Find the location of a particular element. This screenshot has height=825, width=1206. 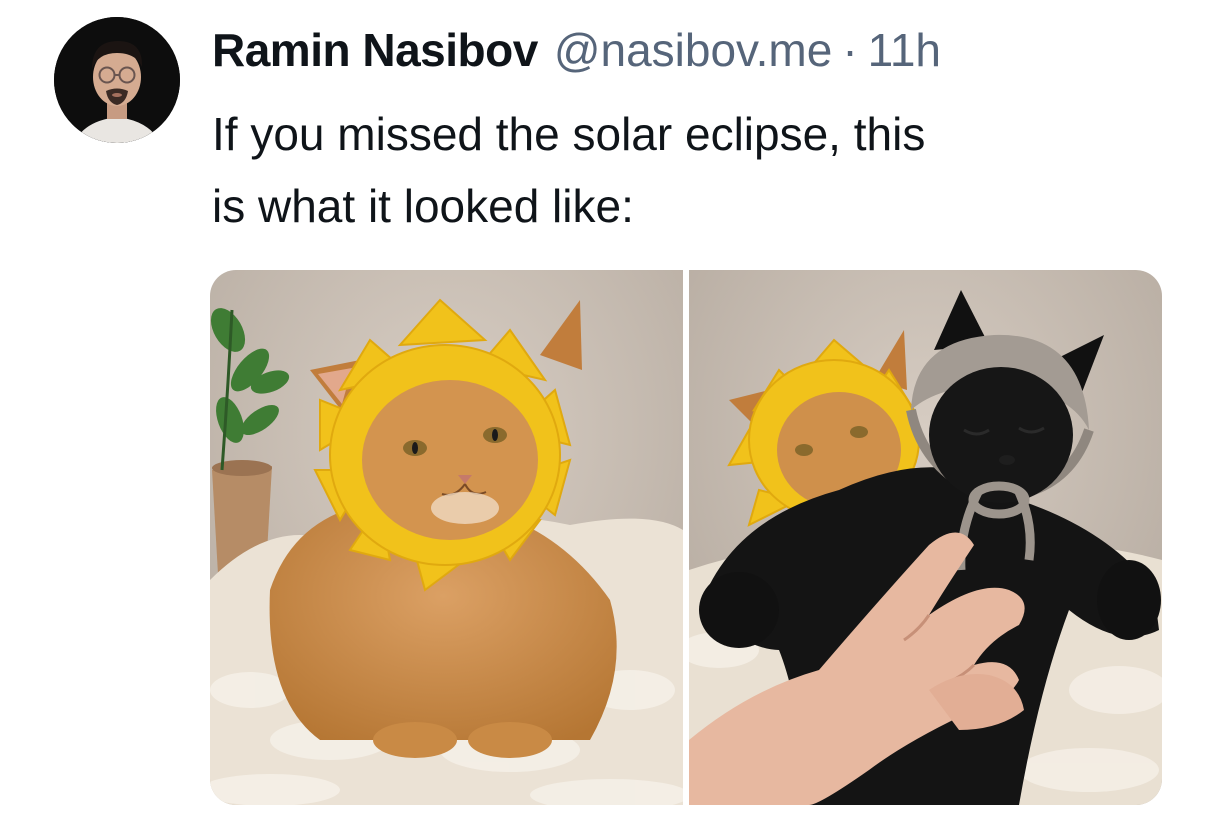

avatar-image is located at coordinates (117, 80).